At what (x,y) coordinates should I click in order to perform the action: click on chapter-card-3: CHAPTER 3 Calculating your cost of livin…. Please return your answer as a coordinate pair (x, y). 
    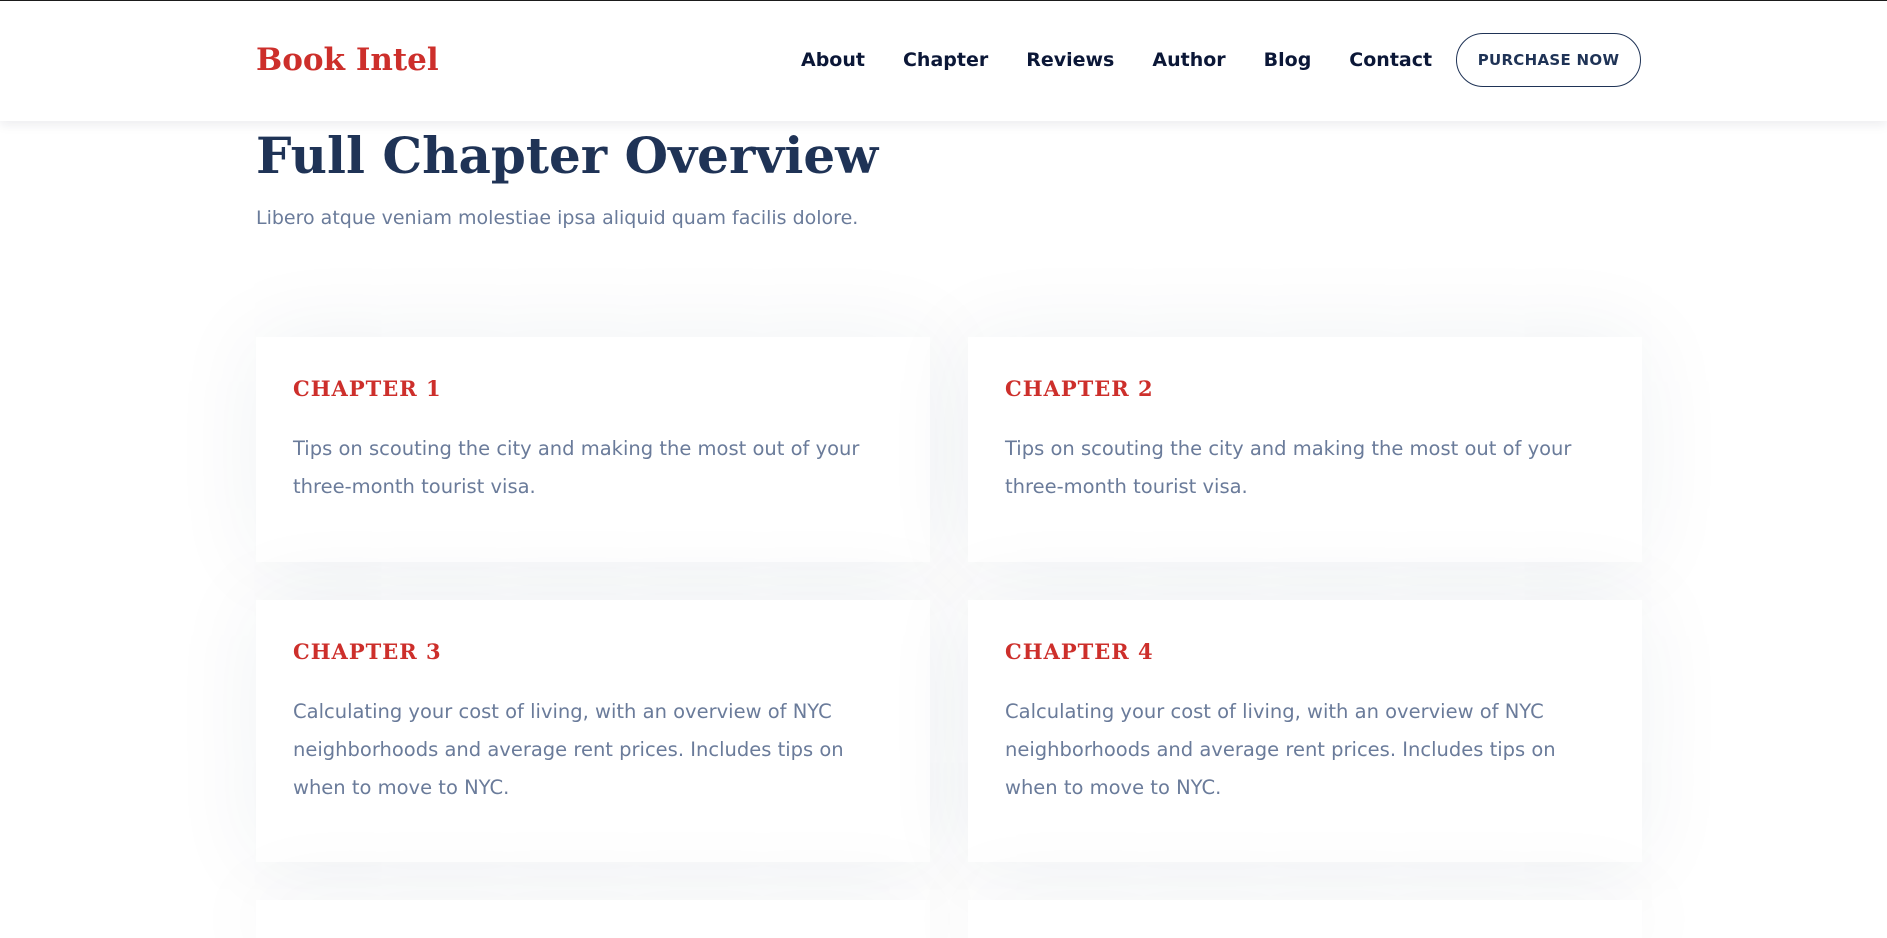
    Looking at the image, I should click on (593, 731).